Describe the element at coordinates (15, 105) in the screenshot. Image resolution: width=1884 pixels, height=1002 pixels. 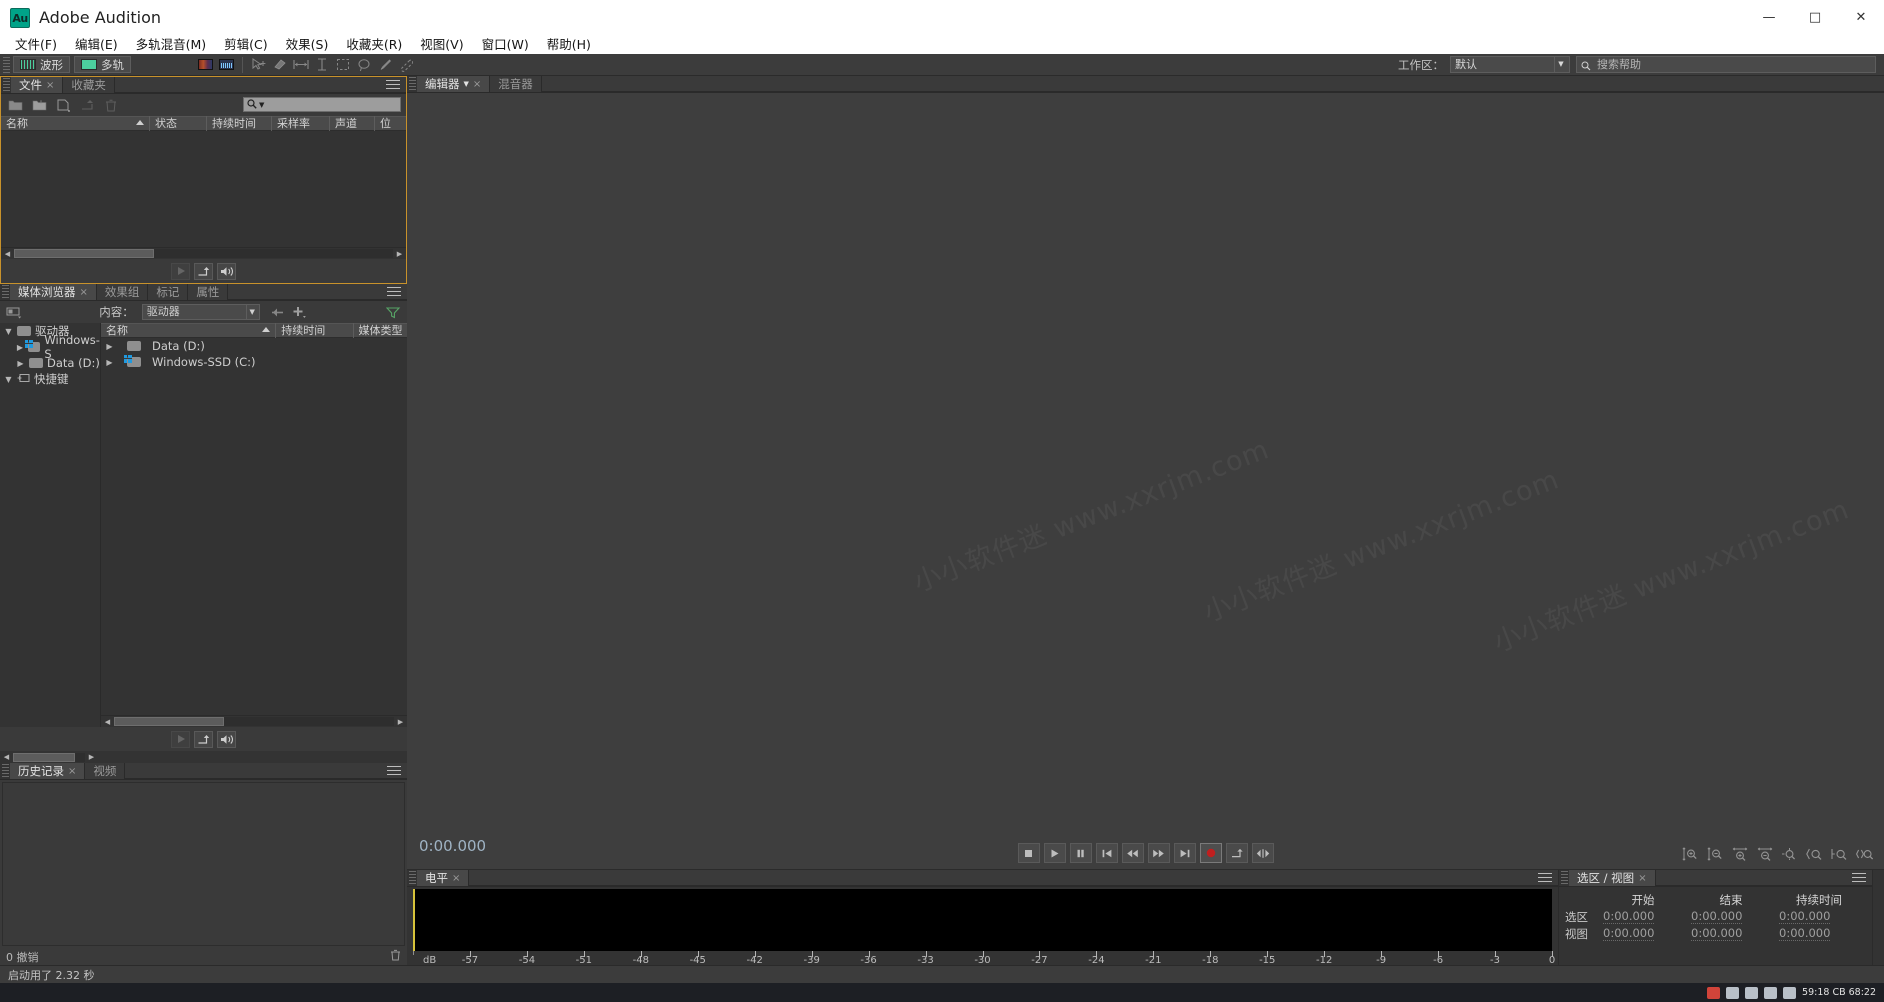
I see `open-file-icon` at that location.